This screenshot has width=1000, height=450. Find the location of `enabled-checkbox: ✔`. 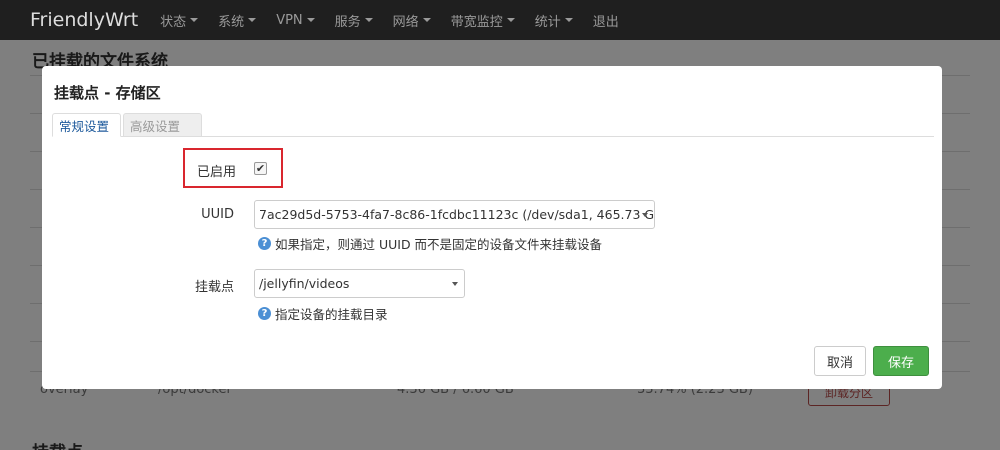

enabled-checkbox: ✔ is located at coordinates (260, 168).